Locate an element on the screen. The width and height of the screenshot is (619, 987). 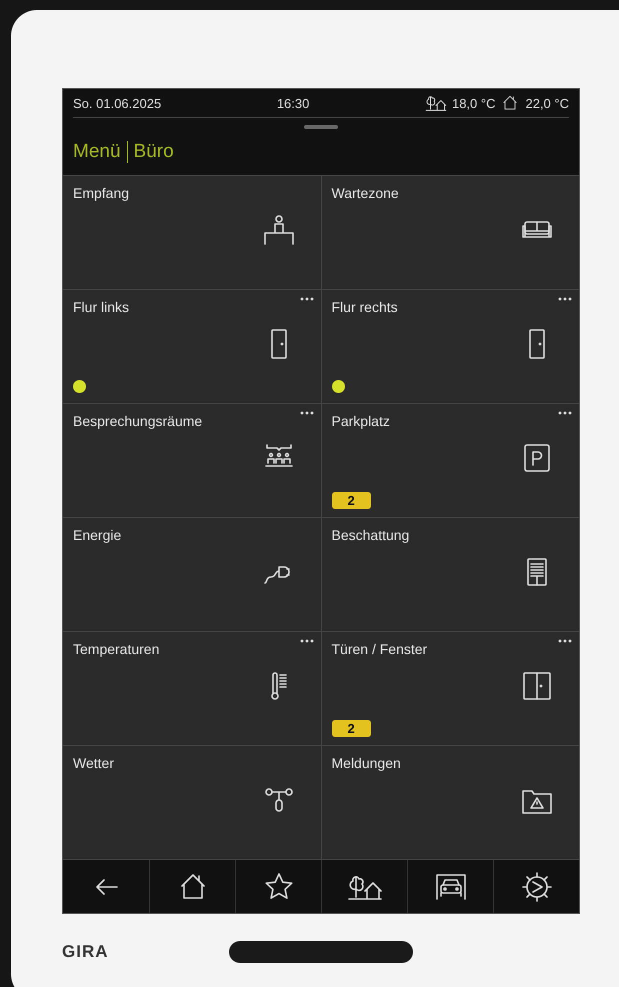
room-tile: Türen / Fenster 2 is located at coordinates (450, 688).